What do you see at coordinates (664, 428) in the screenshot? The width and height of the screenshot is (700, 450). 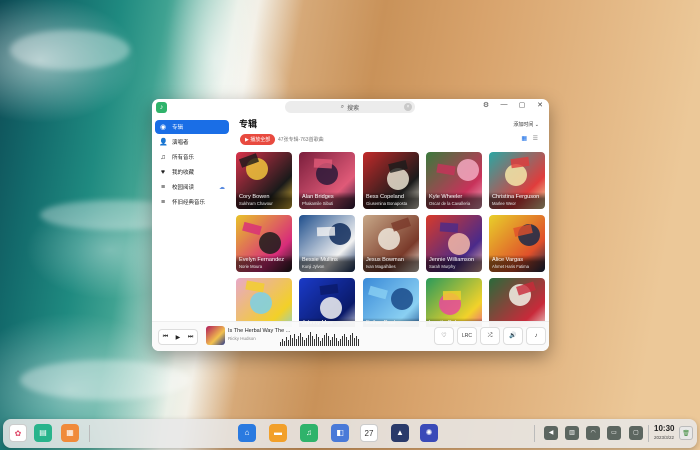 I see `clock-time: 10:30` at bounding box center [664, 428].